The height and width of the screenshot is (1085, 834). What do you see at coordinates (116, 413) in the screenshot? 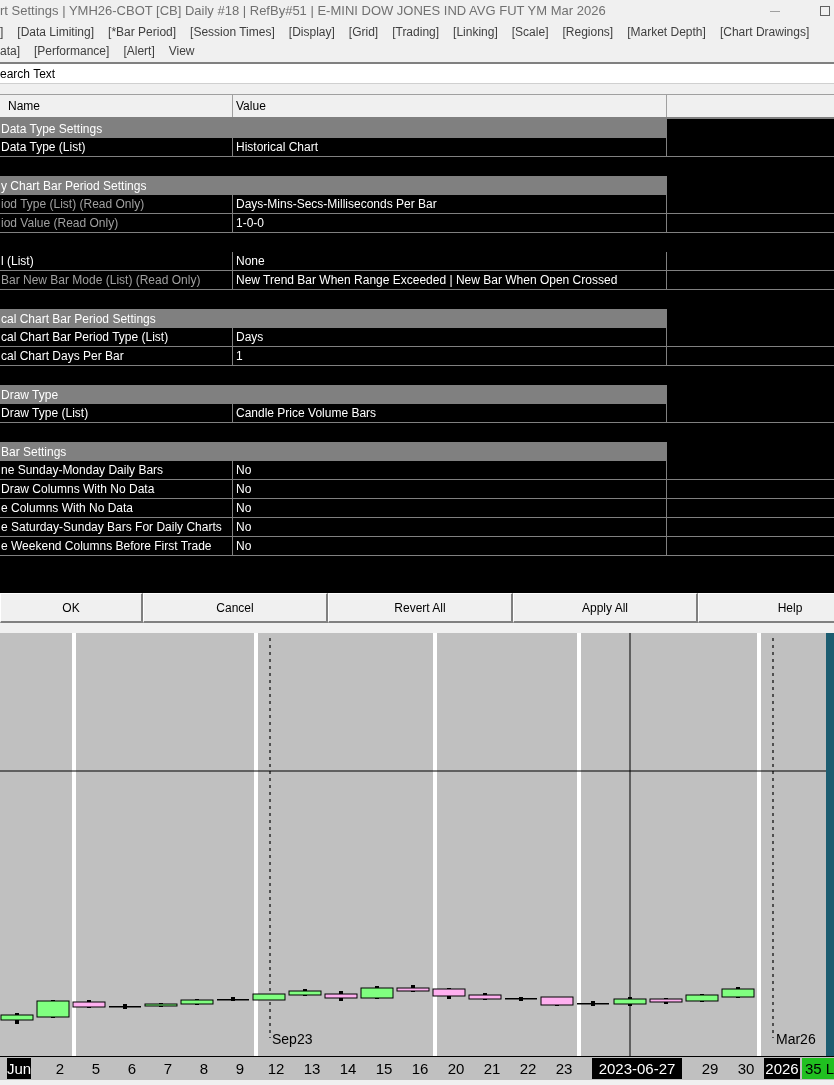
I see `setting-name: Draw Type (List)` at bounding box center [116, 413].